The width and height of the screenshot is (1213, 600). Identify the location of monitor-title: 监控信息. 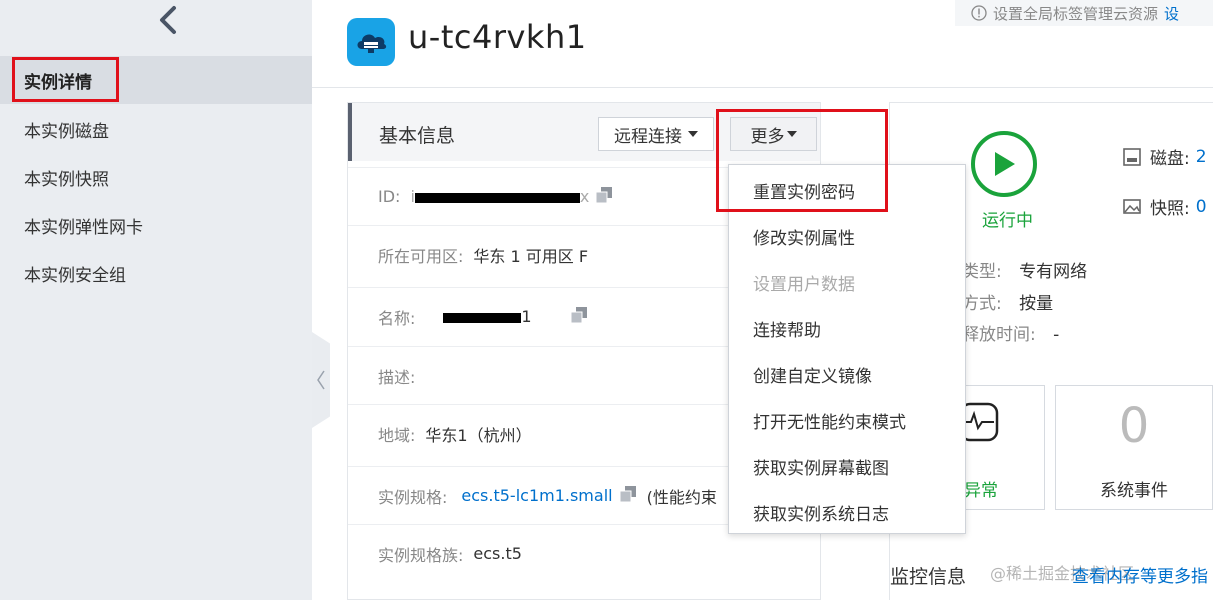
(928, 577).